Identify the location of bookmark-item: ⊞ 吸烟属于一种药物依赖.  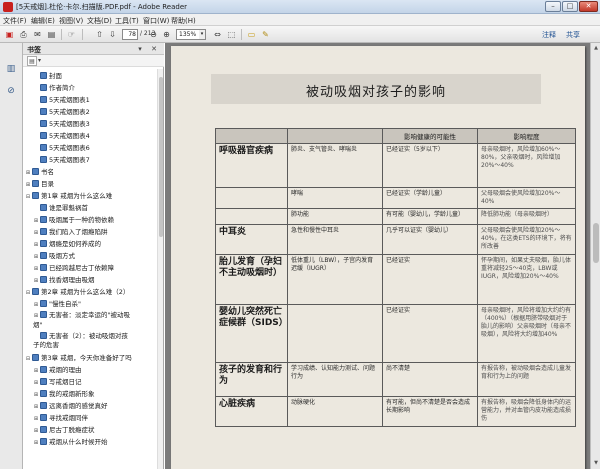
(73, 220).